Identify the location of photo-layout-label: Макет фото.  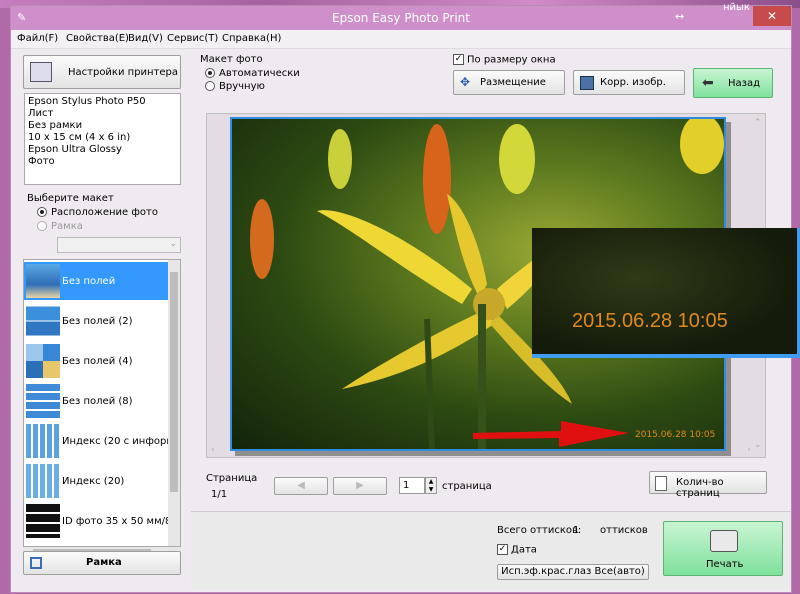
(231, 59).